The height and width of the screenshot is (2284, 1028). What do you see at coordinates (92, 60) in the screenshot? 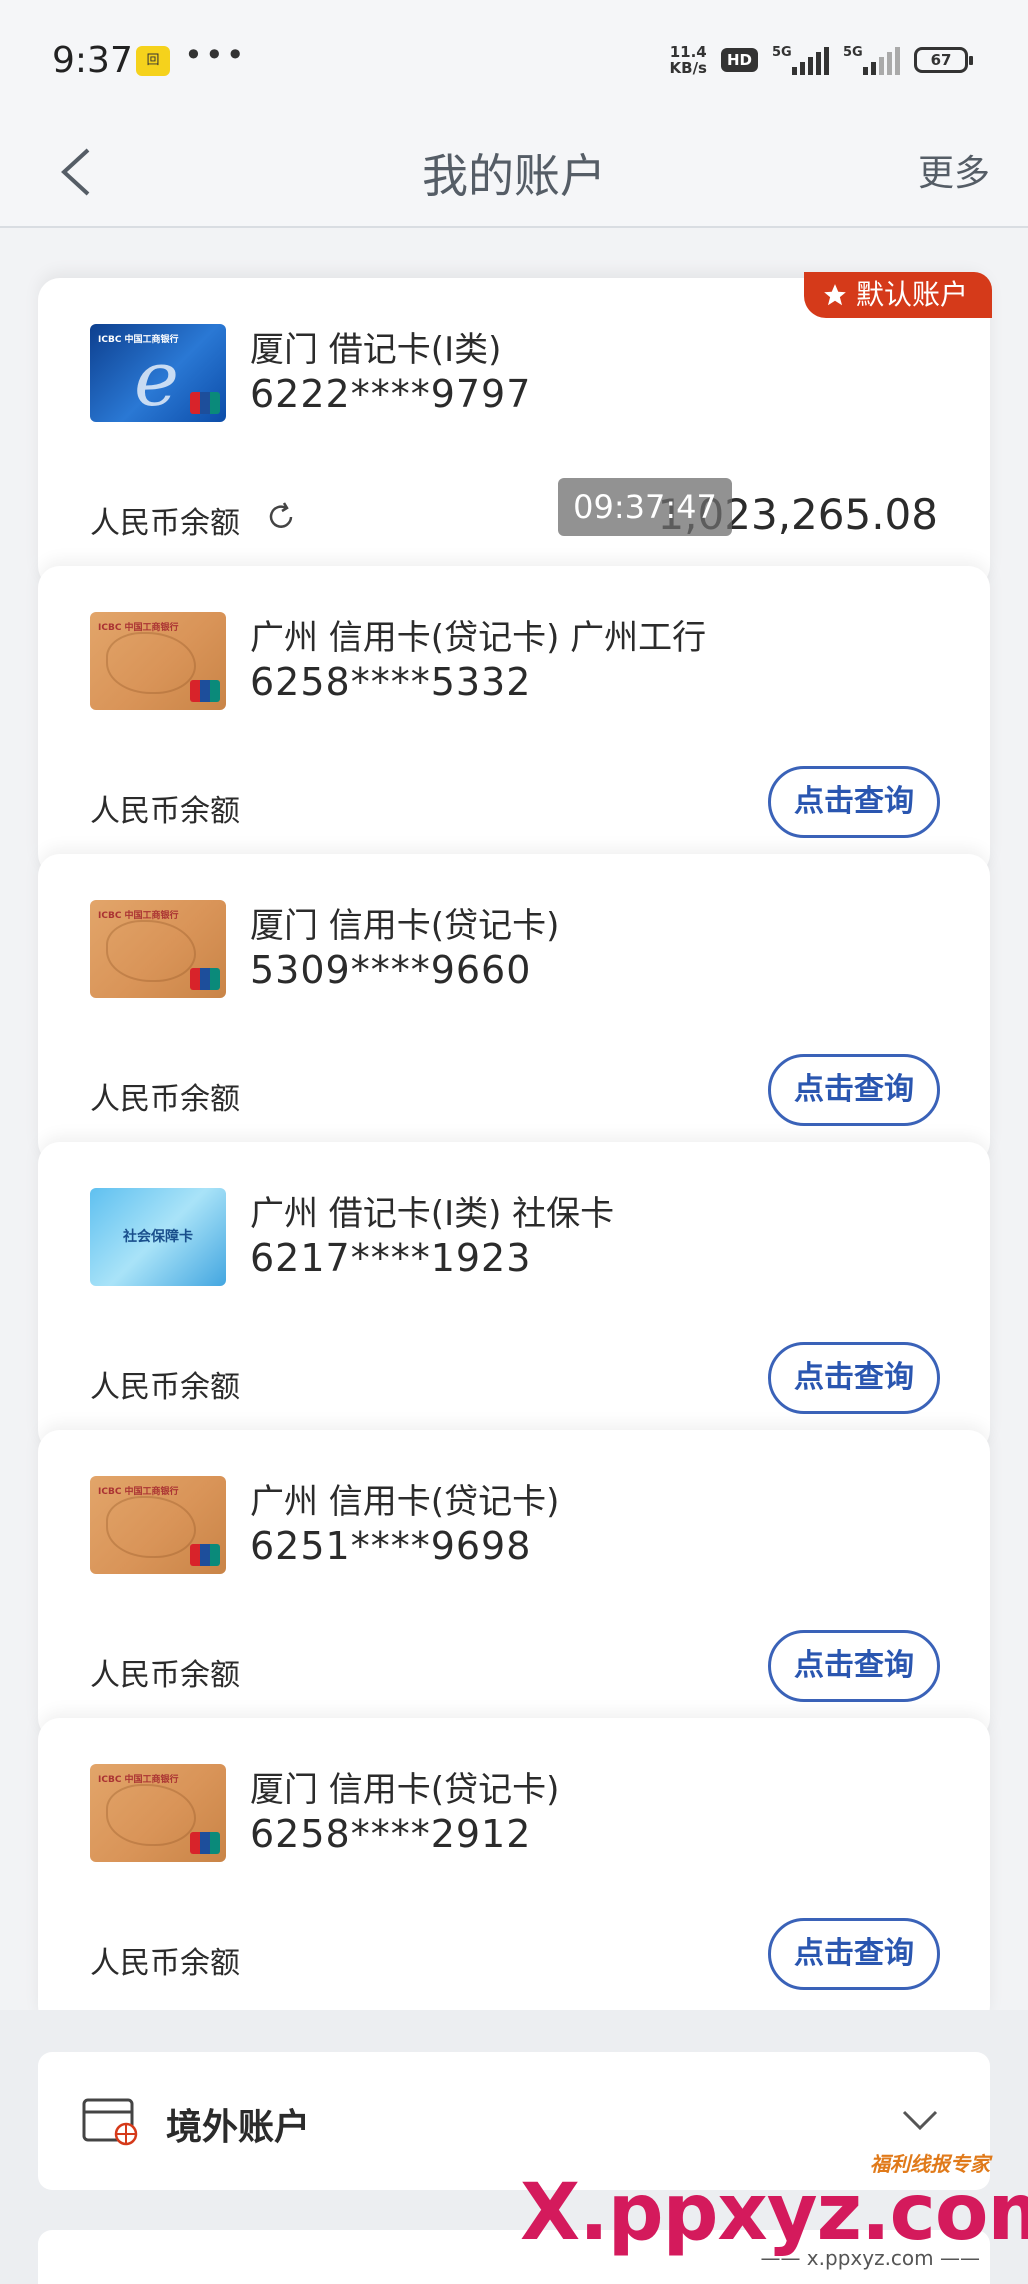
I see `status-time: 9:37` at bounding box center [92, 60].